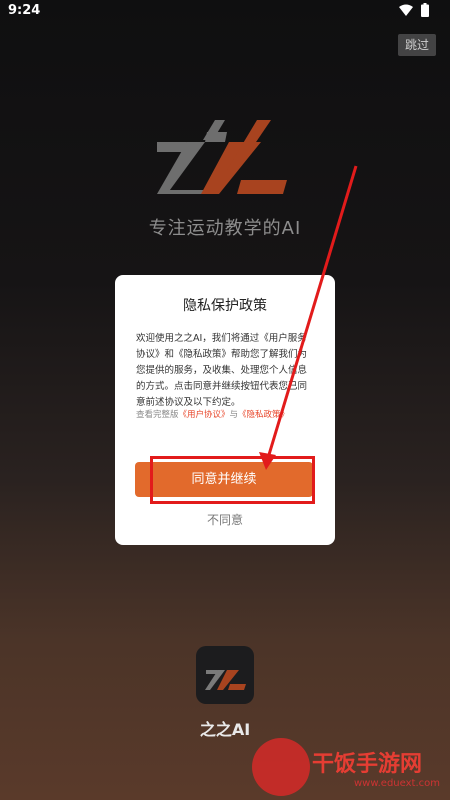 The image size is (450, 800). I want to click on watermark: 干饭手游网 www.eduext.com, so click(350, 769).